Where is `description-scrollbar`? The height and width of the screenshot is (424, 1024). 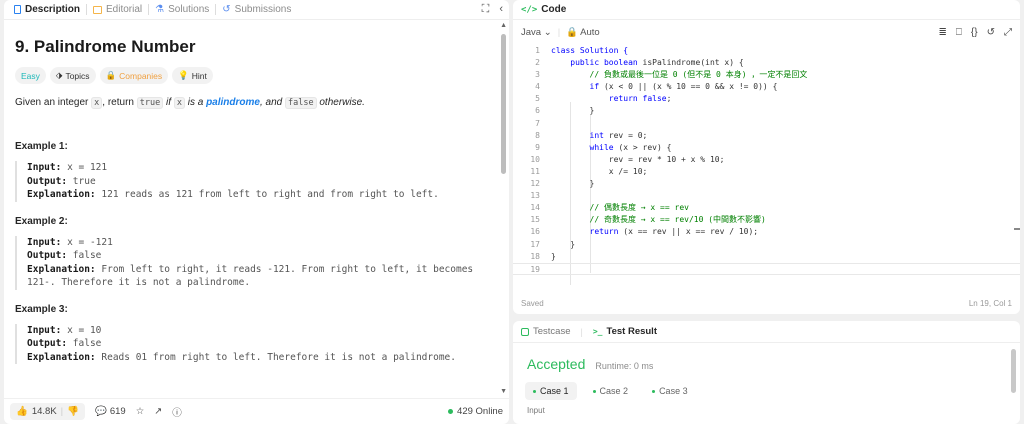
description-scrollbar is located at coordinates (503, 104).